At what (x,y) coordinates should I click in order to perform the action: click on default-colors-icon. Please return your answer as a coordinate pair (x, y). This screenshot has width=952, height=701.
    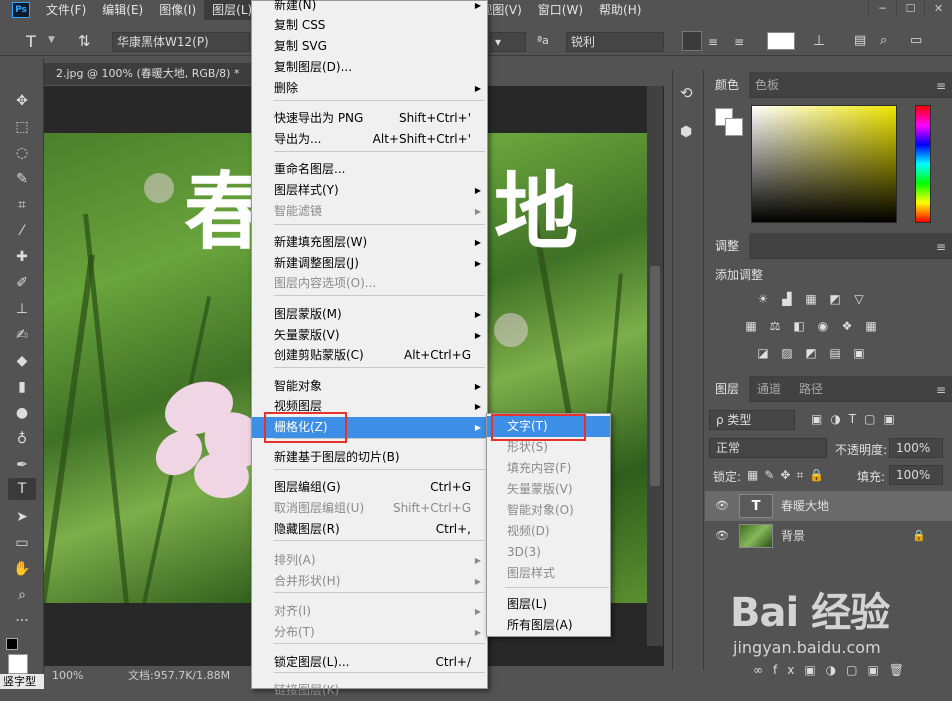
    Looking at the image, I should click on (12, 644).